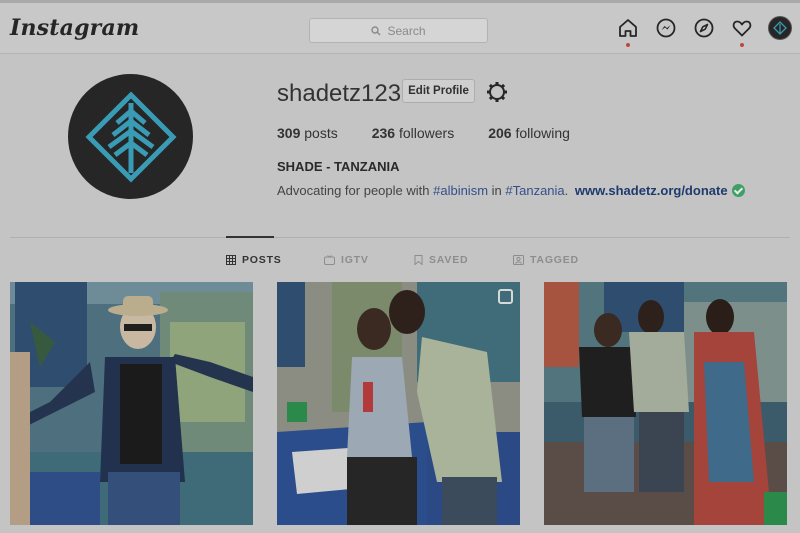  Describe the element at coordinates (400, 237) in the screenshot. I see `tabs-divider` at that location.